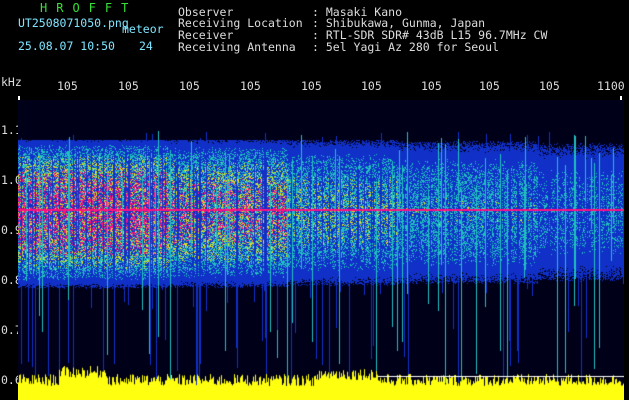 The image size is (629, 400). Describe the element at coordinates (405, 47) in the screenshot. I see `antenna-value: : 5el Yagi Az 280 for Seoul` at that location.